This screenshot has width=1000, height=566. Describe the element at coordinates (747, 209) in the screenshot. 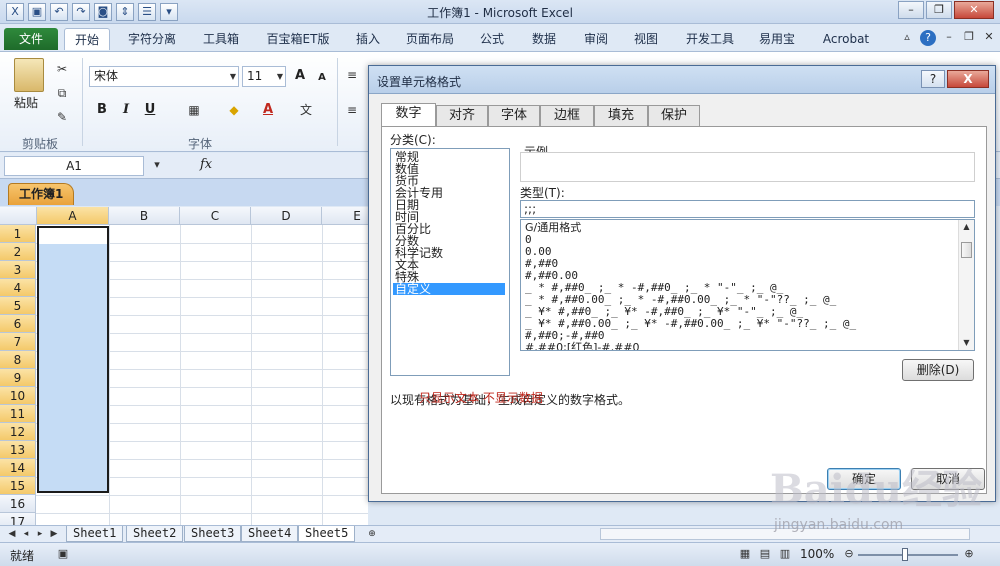

I see `type-input: ;;;` at that location.